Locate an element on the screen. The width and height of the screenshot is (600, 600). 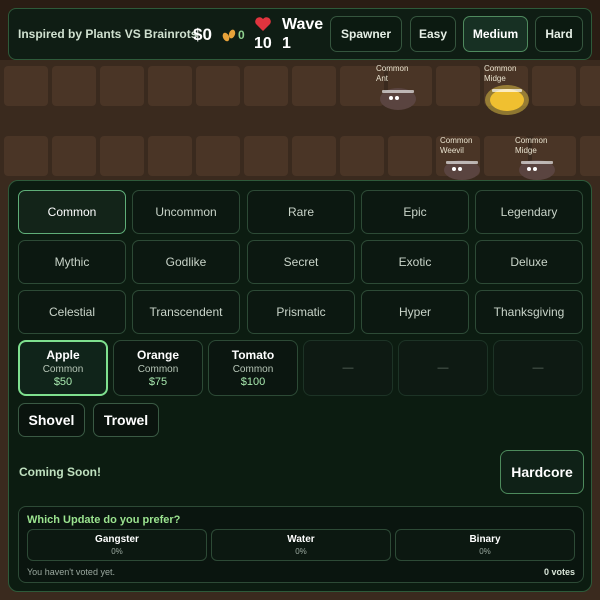
poll-option-gangster: Gangster 0% is located at coordinates (117, 545).